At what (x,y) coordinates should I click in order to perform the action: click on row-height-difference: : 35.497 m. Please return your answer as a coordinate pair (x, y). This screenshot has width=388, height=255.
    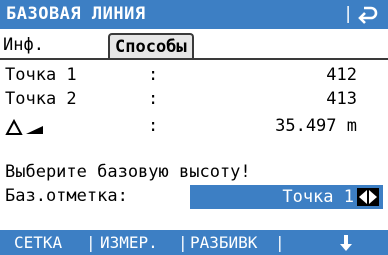
    Looking at the image, I should click on (195, 126).